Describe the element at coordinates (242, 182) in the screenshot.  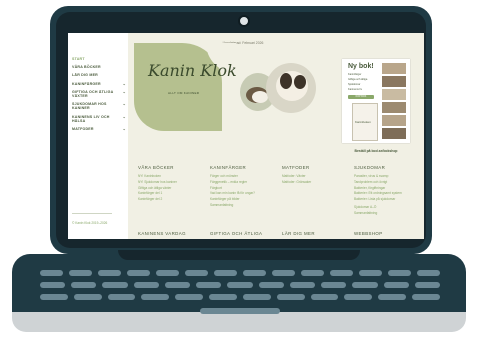
I see `column-link: Färggenetik – enkla regler` at that location.